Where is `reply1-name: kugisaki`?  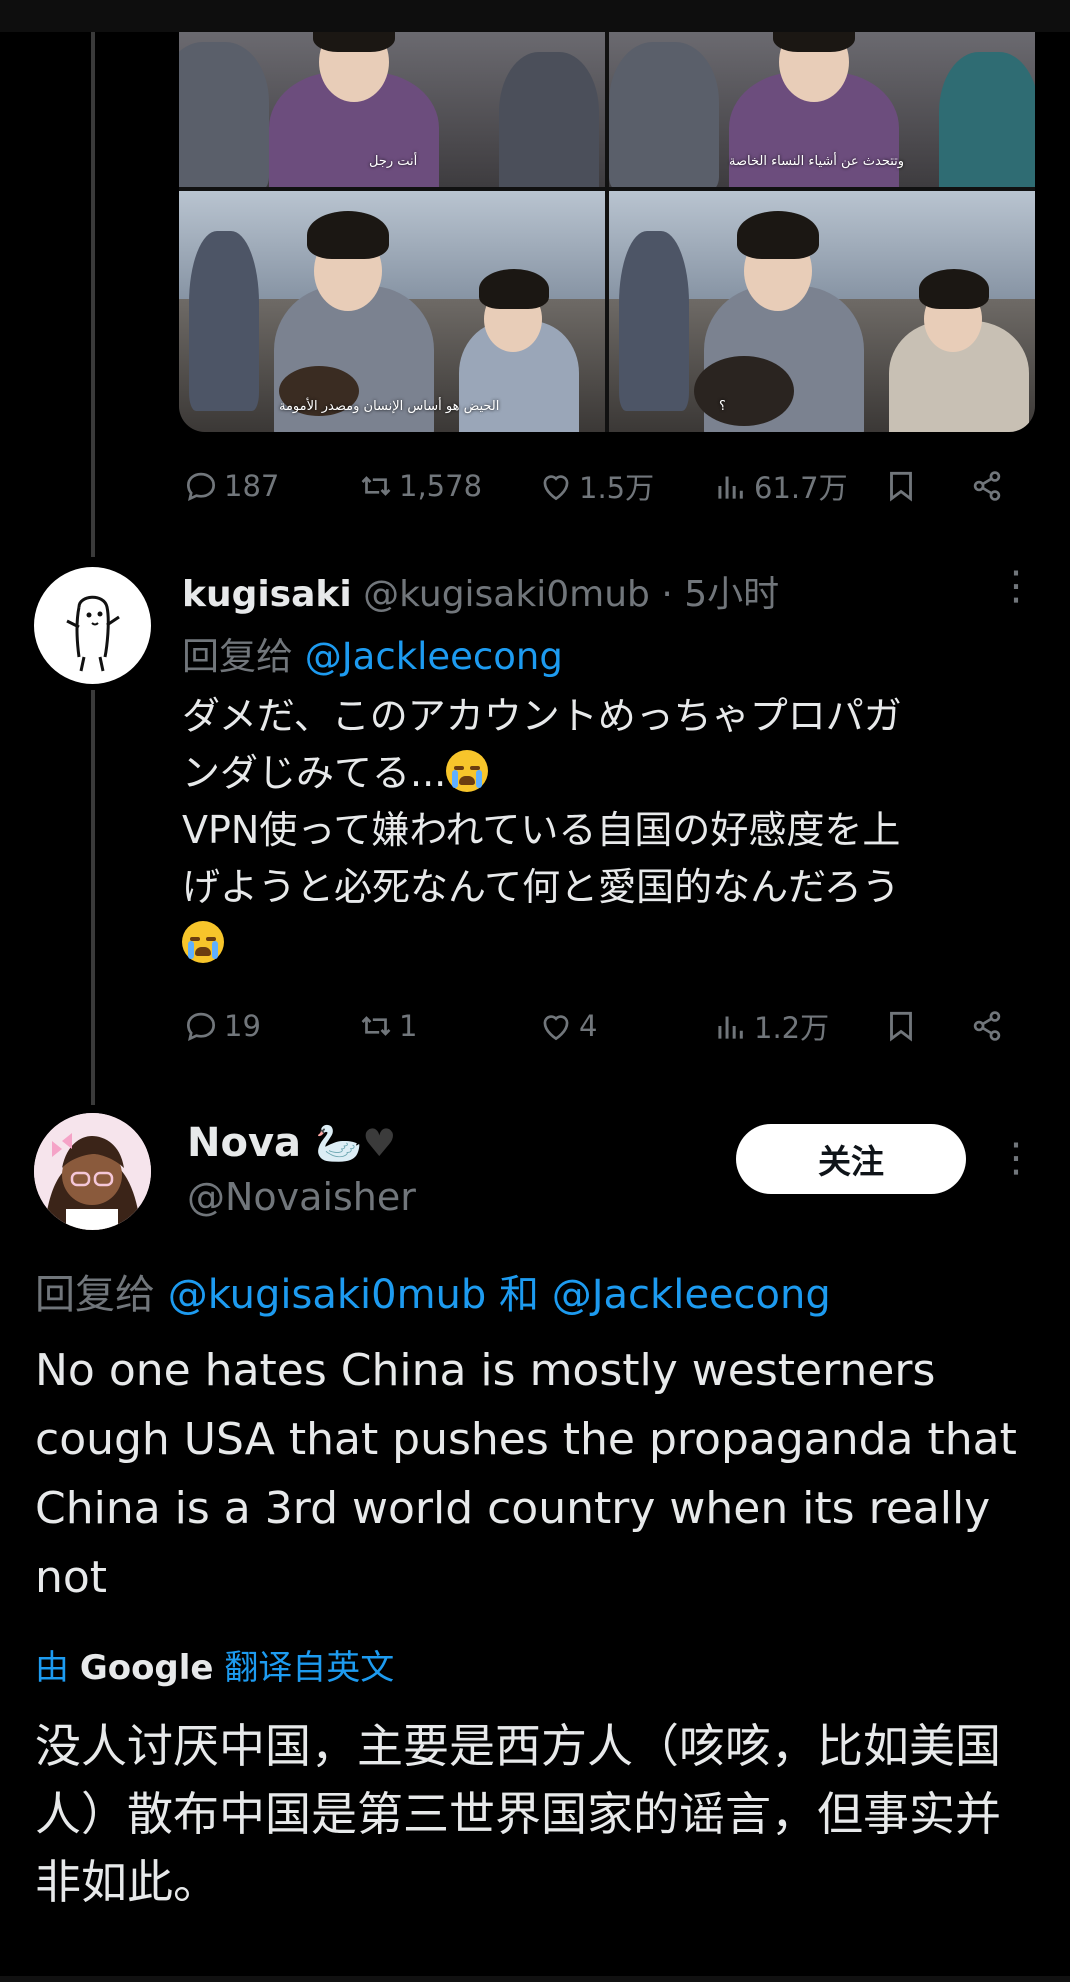
reply1-name: kugisaki is located at coordinates (267, 594).